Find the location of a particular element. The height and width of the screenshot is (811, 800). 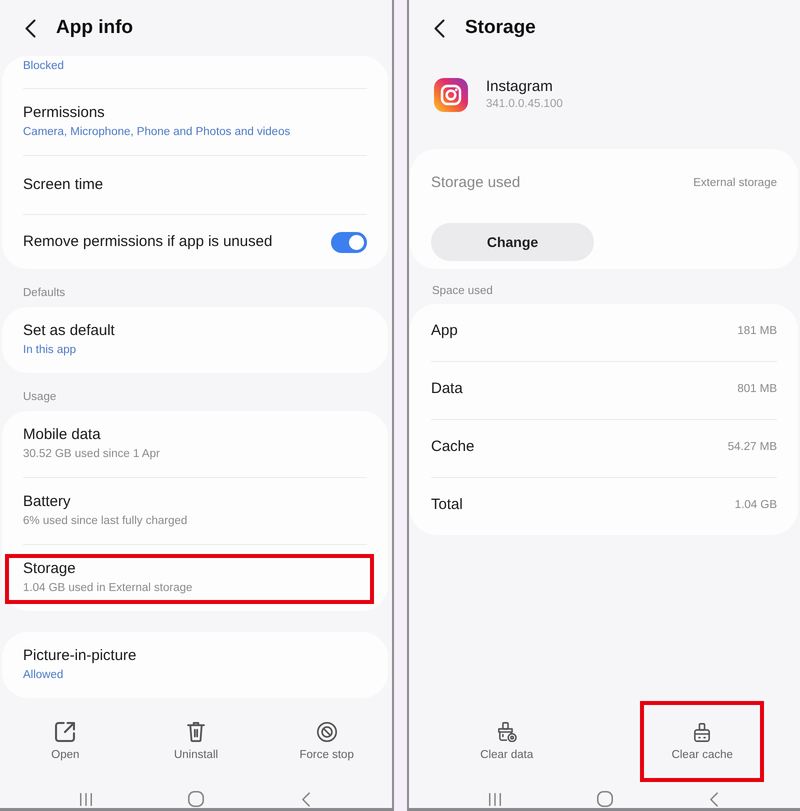

setting-summary: Allowed is located at coordinates (43, 675).